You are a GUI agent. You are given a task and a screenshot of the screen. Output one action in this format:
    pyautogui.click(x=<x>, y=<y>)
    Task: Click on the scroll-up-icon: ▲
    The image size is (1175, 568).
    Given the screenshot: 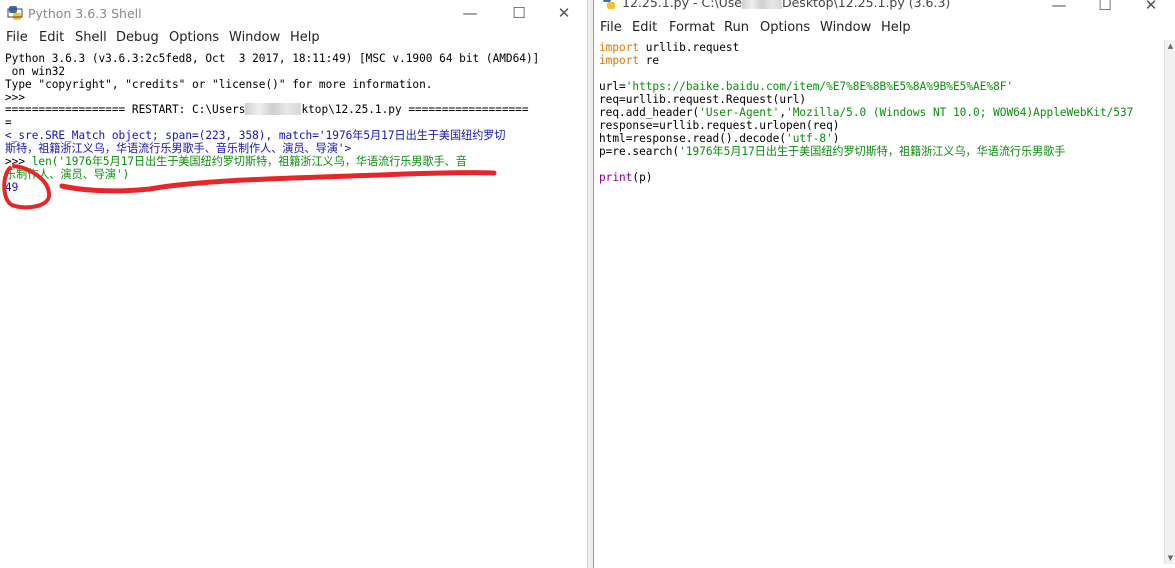 What is the action you would take?
    pyautogui.click(x=1170, y=46)
    